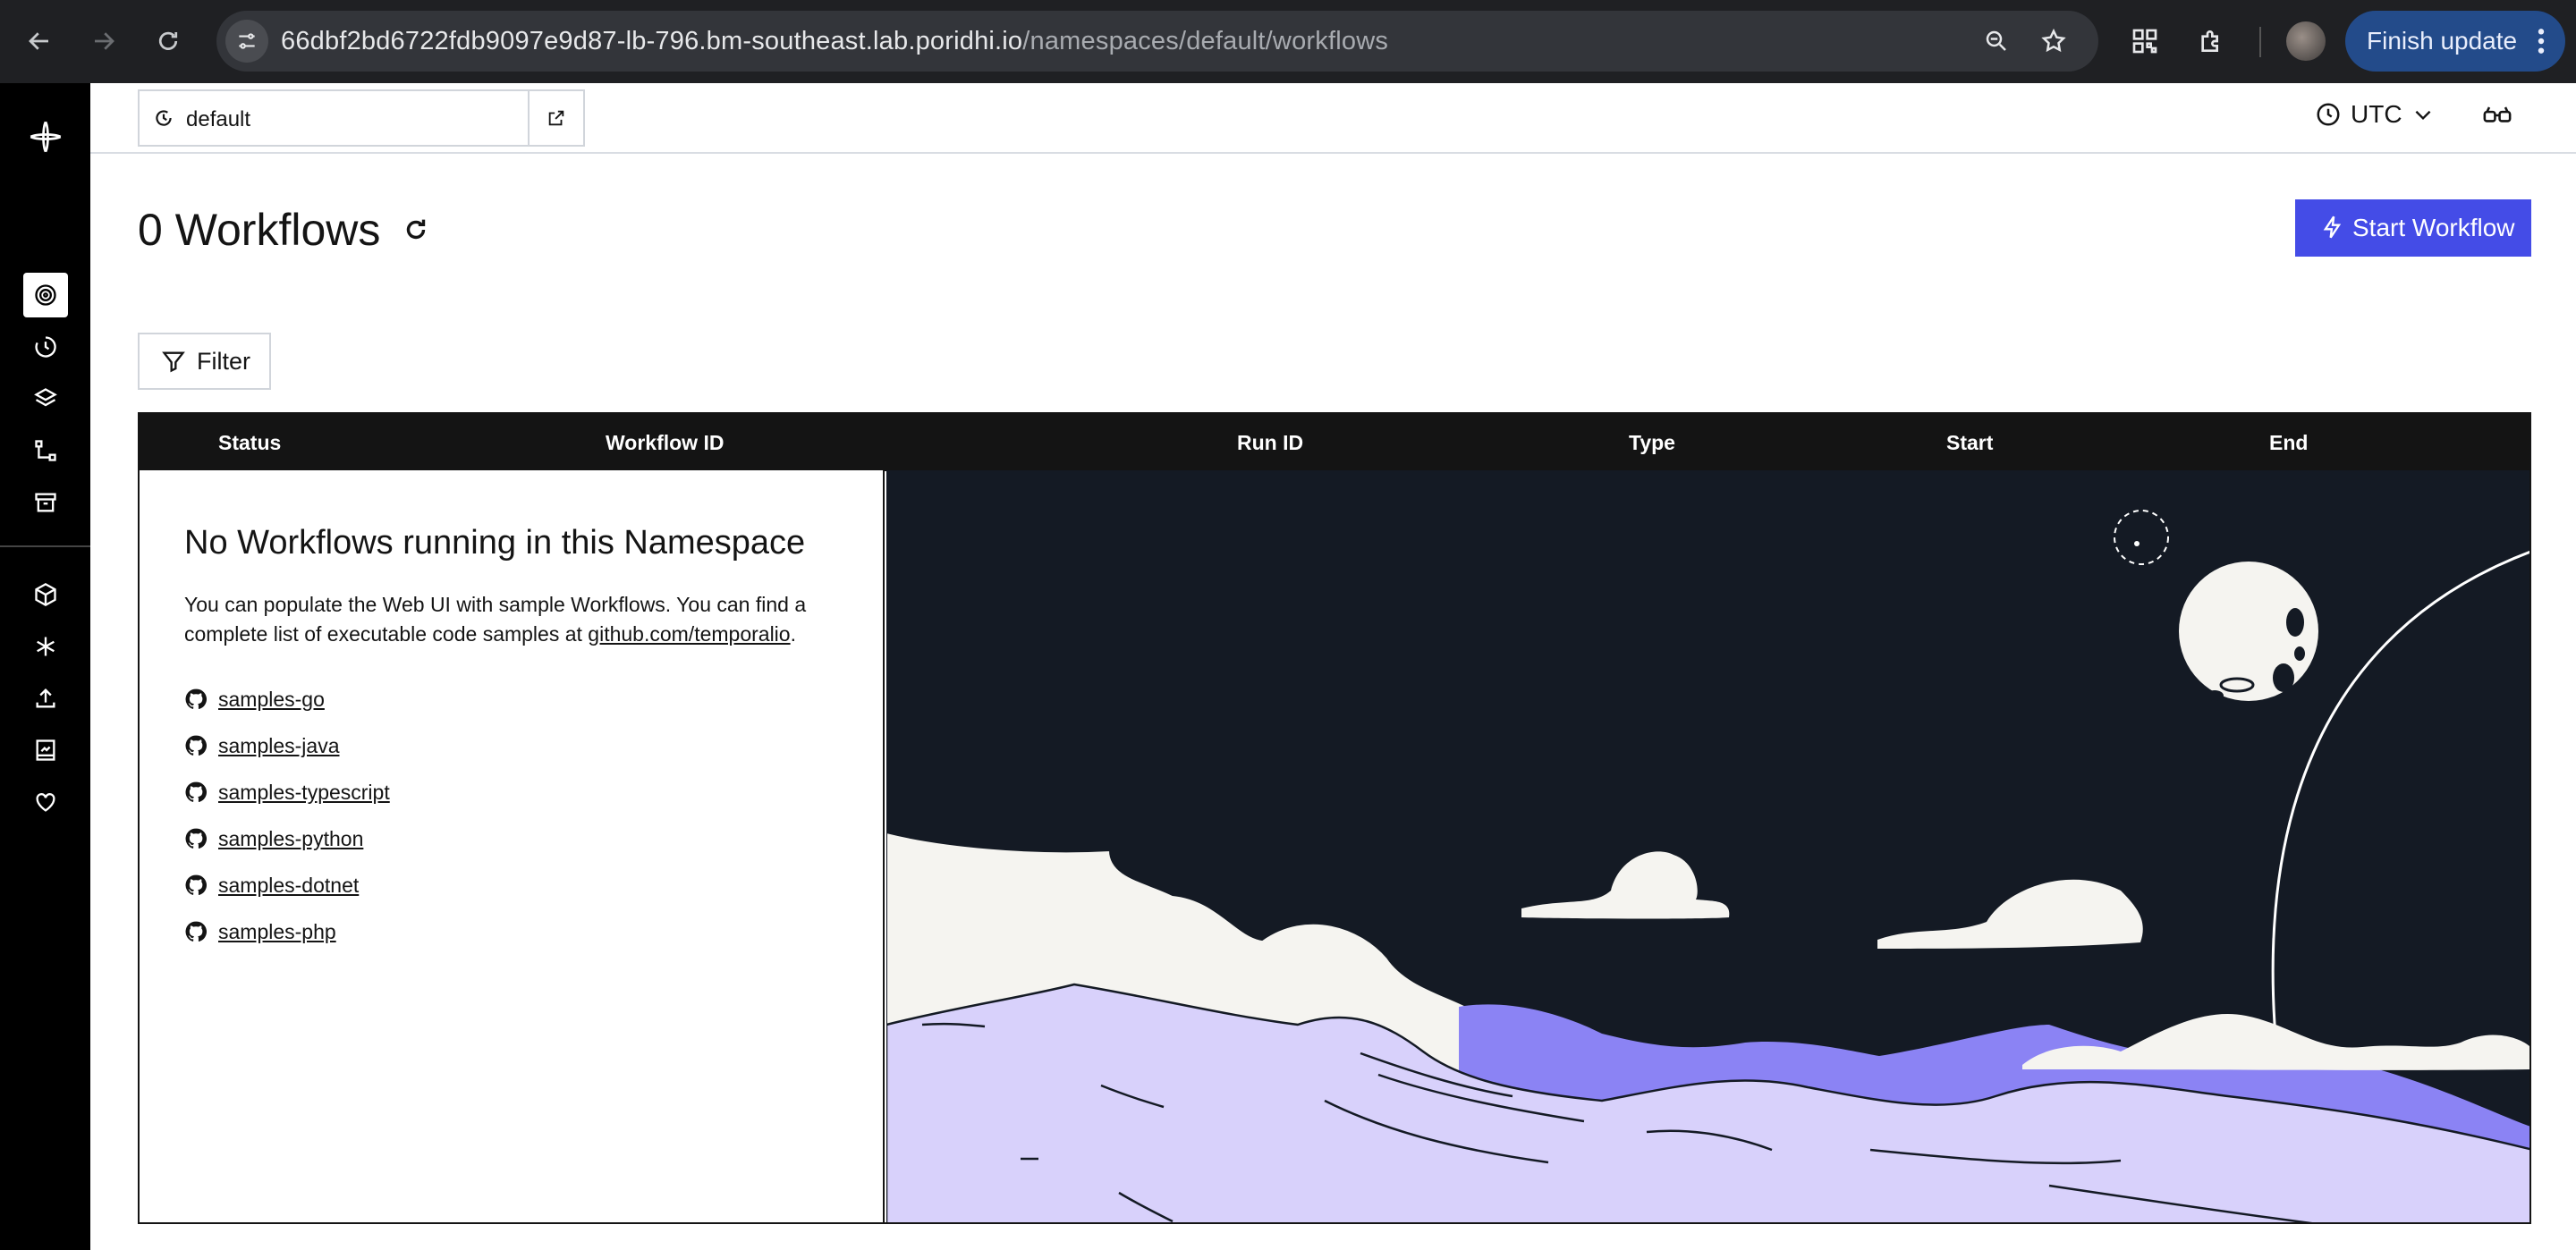  Describe the element at coordinates (173, 362) in the screenshot. I see `filter-funnel-icon` at that location.